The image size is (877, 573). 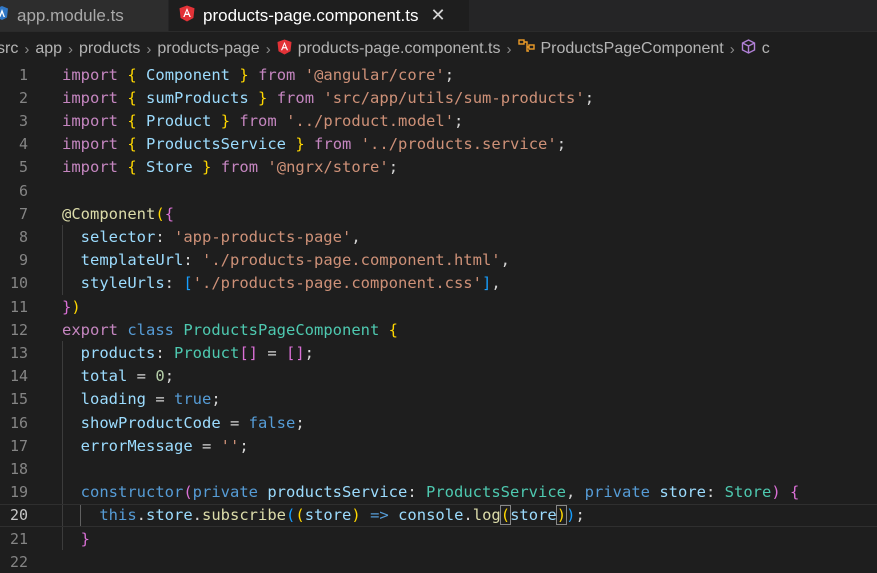 What do you see at coordinates (438, 213) in the screenshot?
I see `code-line: 7 @Component({` at bounding box center [438, 213].